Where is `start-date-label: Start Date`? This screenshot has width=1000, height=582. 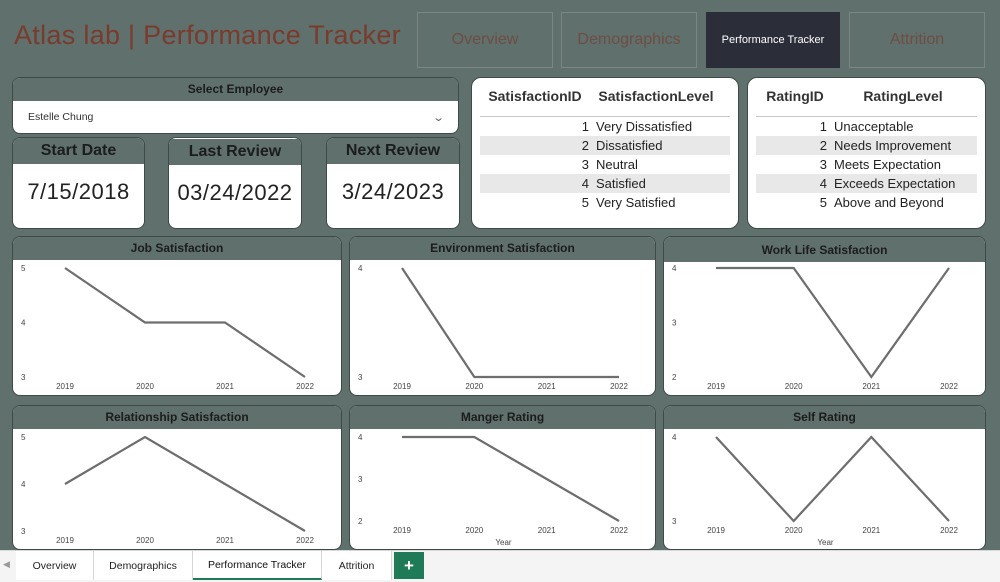
start-date-label: Start Date is located at coordinates (78, 151).